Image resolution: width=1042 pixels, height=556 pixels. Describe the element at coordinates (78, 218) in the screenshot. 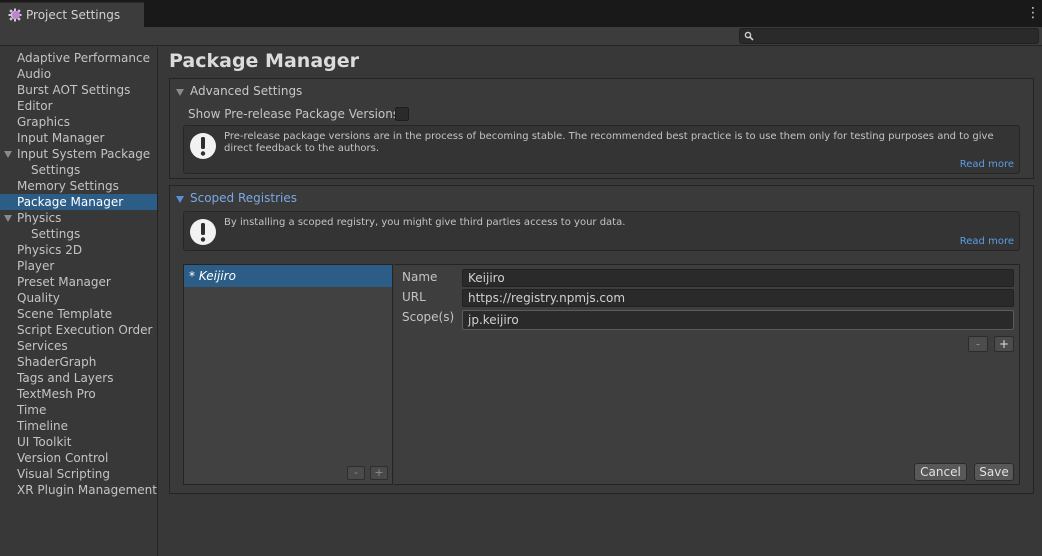

I see `sidebar-item-physics: Physics` at that location.